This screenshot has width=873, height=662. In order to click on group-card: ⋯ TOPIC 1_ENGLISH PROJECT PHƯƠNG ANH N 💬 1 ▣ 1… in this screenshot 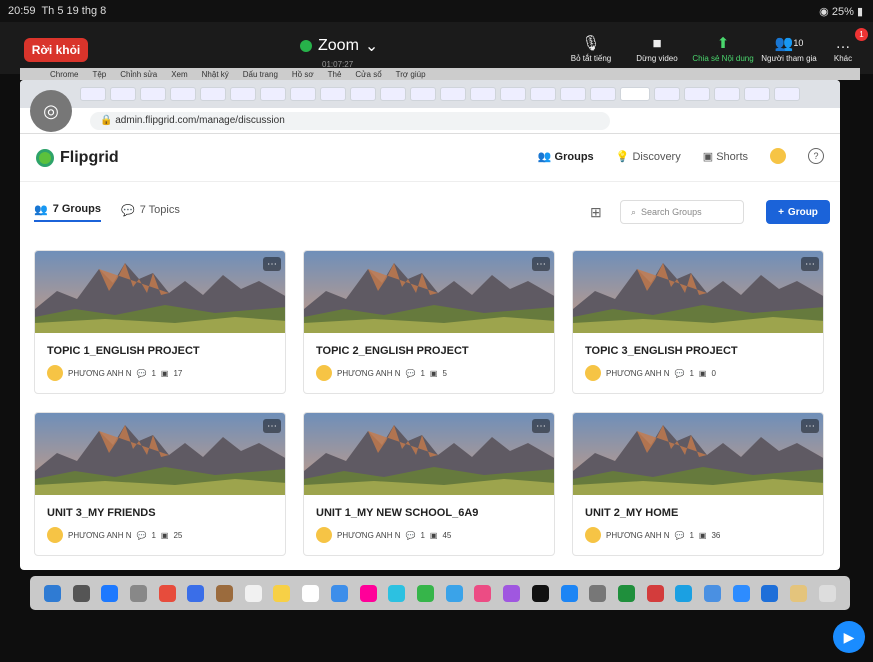, I will do `click(160, 322)`.